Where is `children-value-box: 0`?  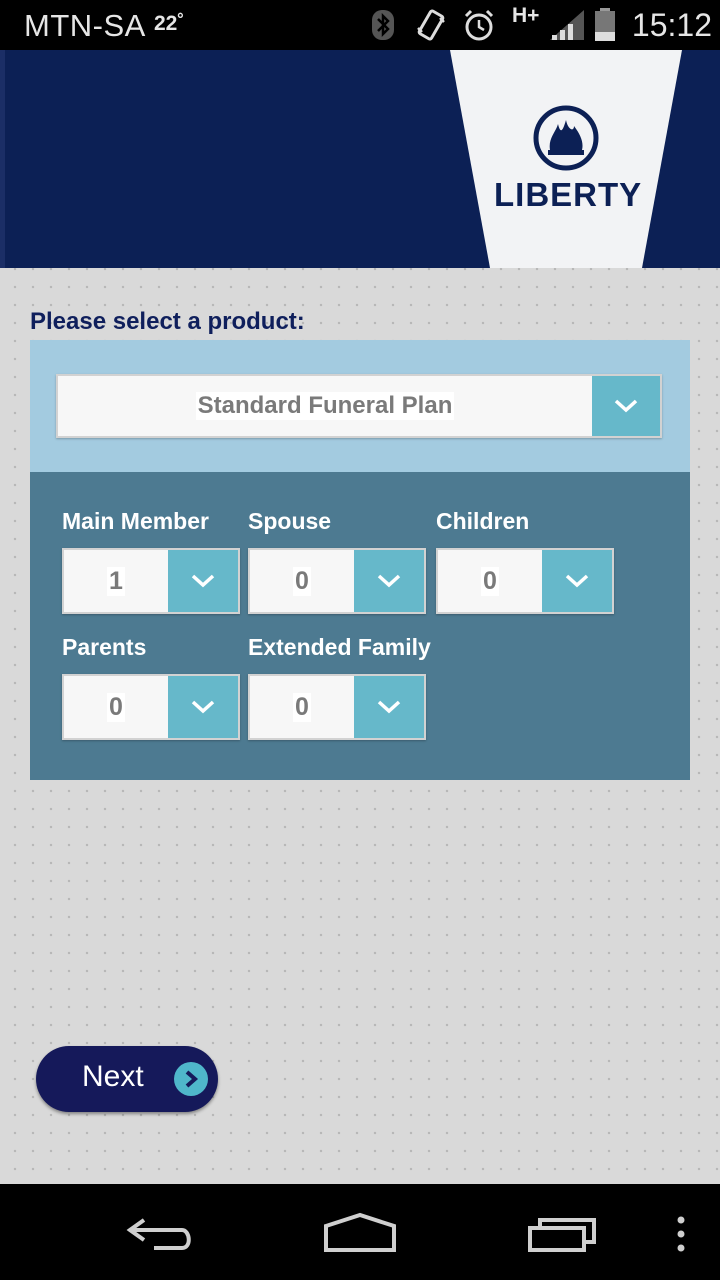 children-value-box: 0 is located at coordinates (490, 581).